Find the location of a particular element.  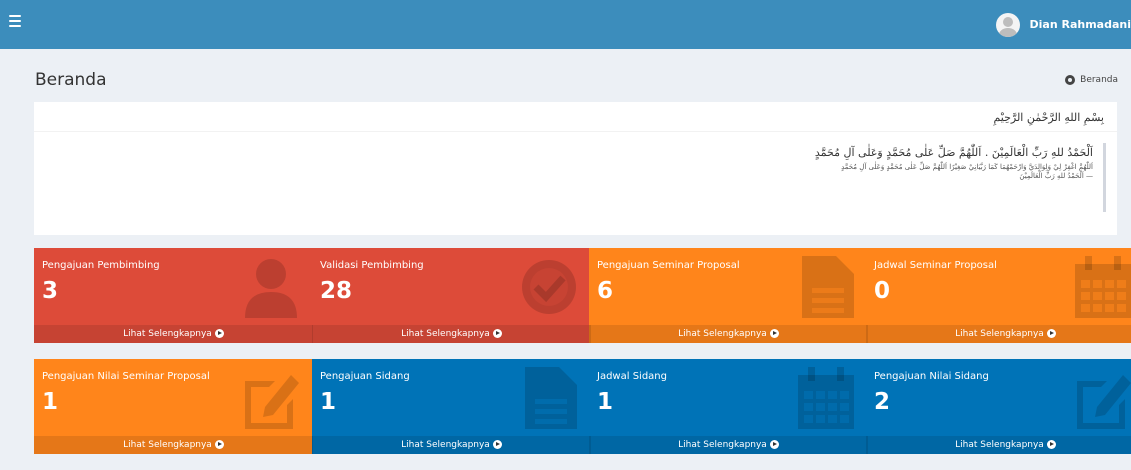

box-title: Jadwal Sidang is located at coordinates (632, 376).